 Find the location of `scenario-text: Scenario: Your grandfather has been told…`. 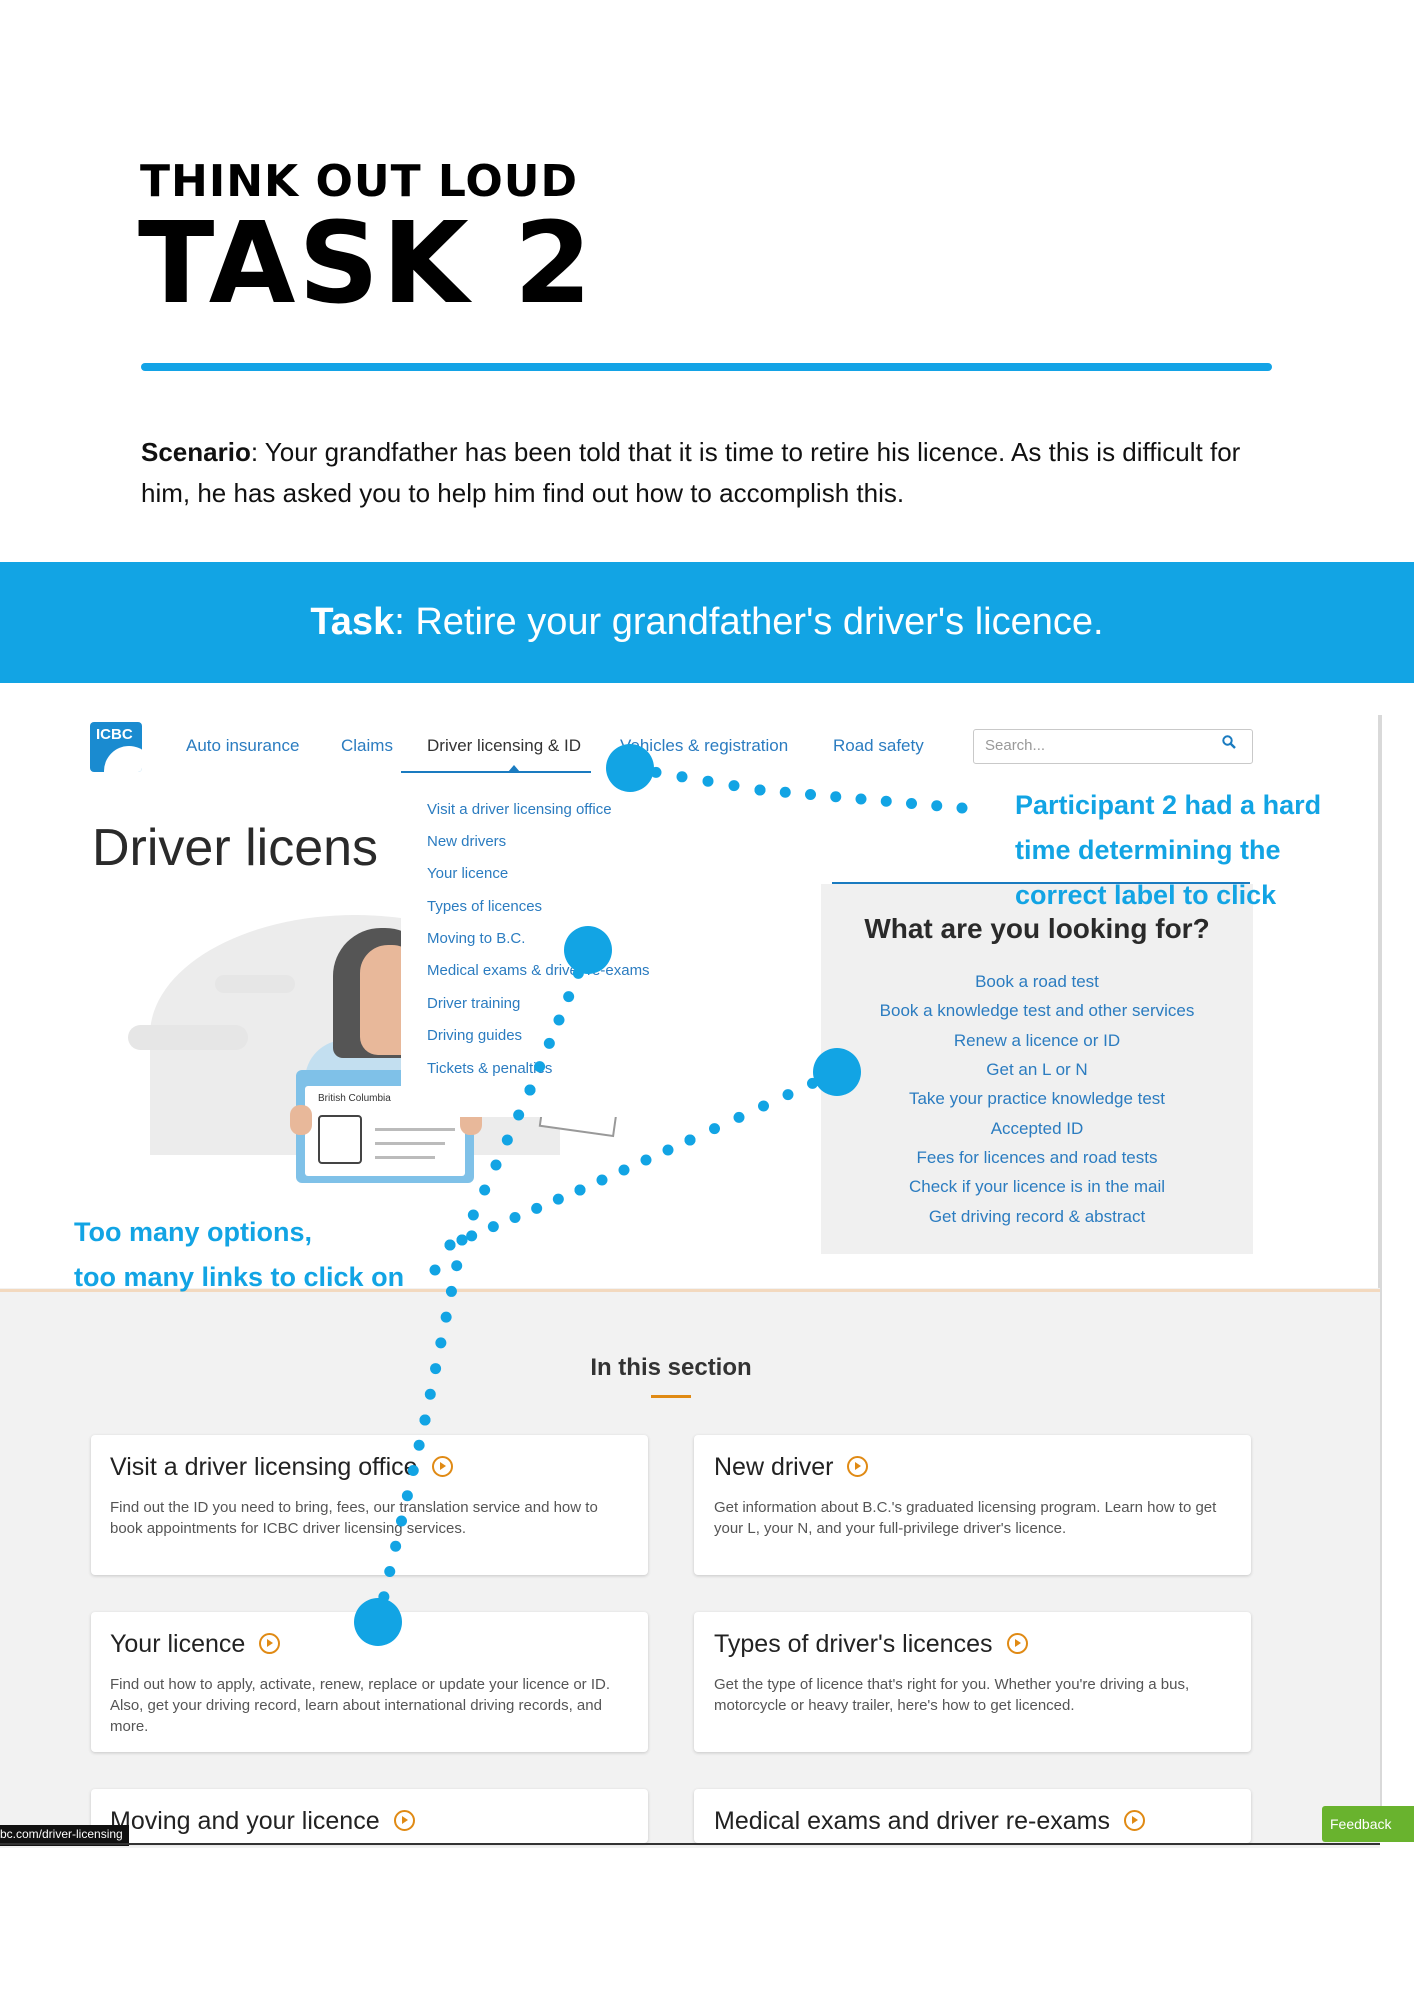

scenario-text: Scenario: Your grandfather has been told… is located at coordinates (711, 473).